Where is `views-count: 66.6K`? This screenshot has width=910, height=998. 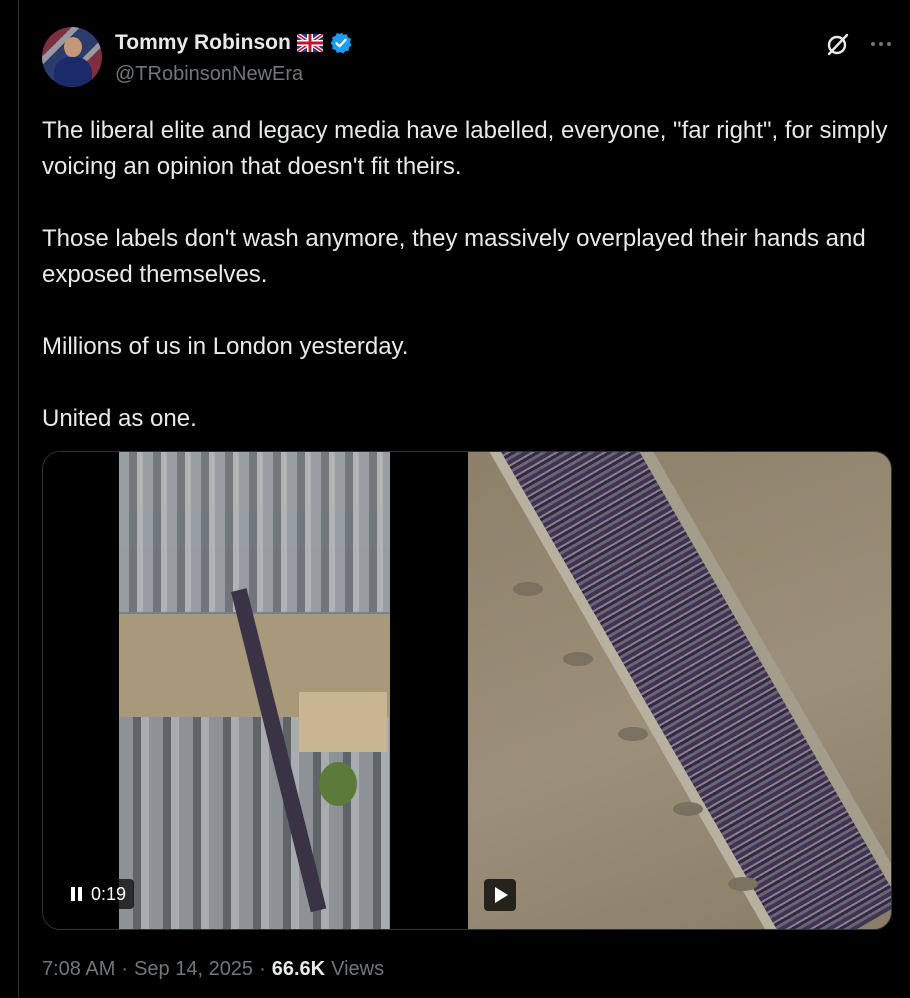 views-count: 66.6K is located at coordinates (298, 969).